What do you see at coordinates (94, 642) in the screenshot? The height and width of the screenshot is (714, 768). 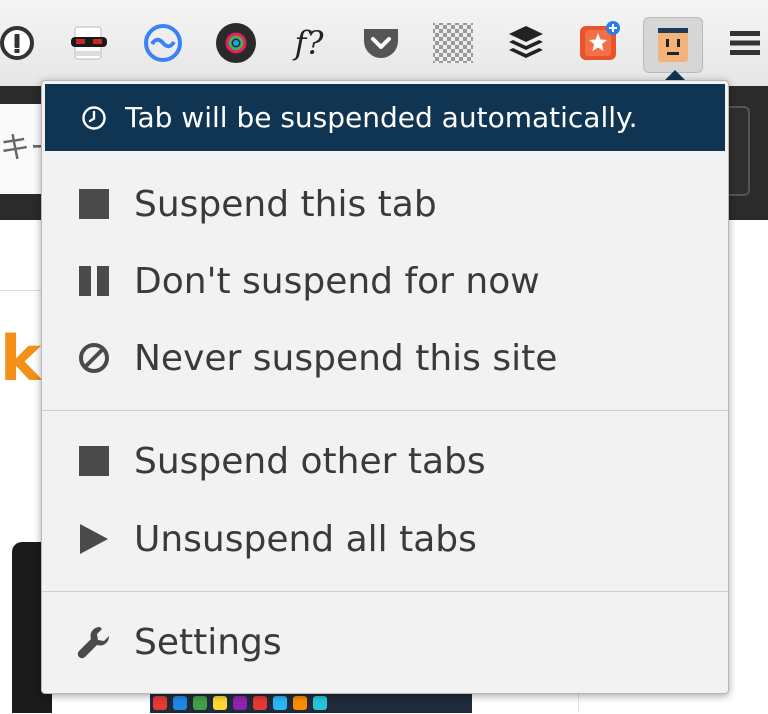 I see `wrench-icon` at bounding box center [94, 642].